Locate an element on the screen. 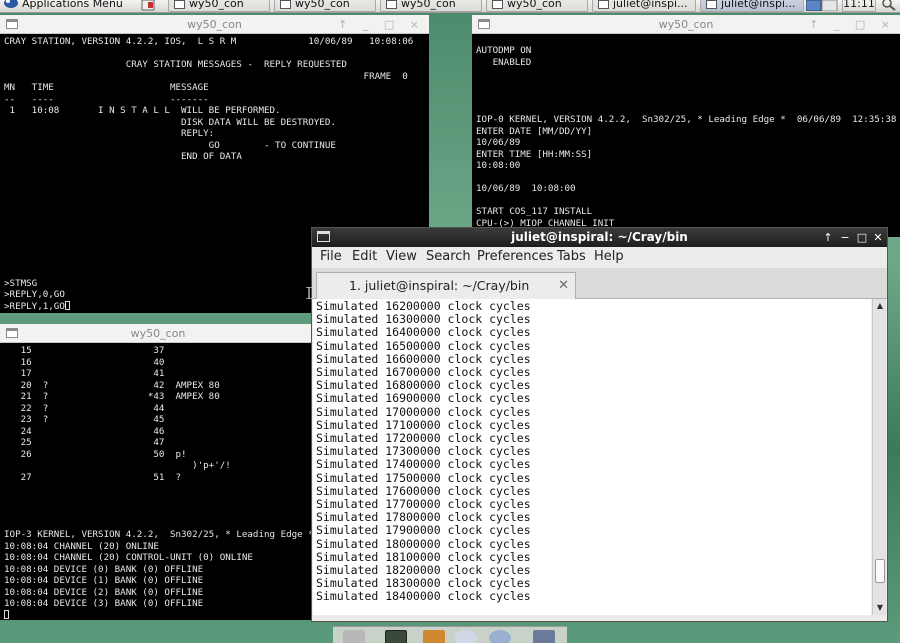 The image size is (900, 643). terminal-line: END OF DATA is located at coordinates (123, 156).